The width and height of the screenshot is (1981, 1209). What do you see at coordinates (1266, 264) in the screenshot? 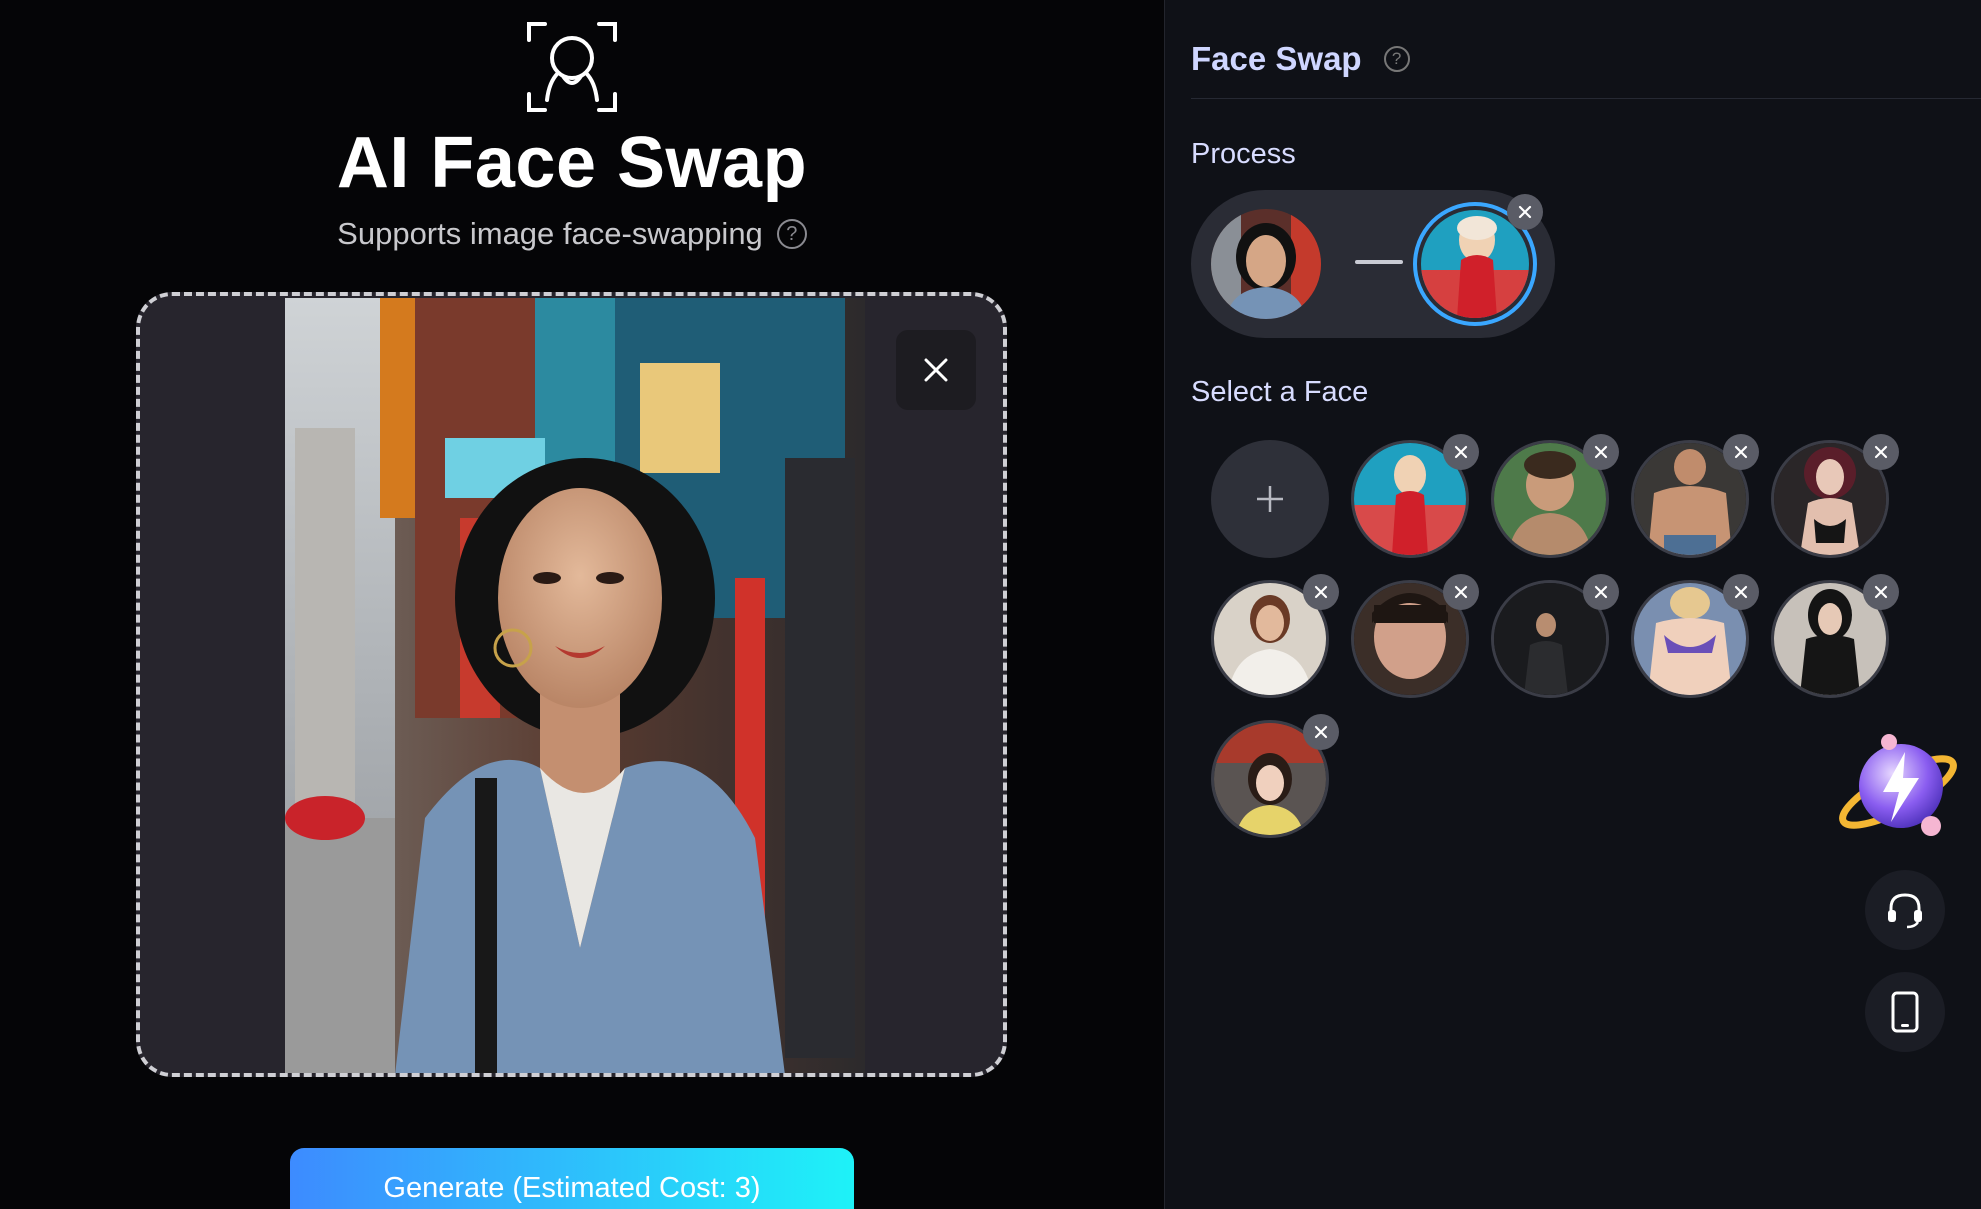
I see `process-source-face` at bounding box center [1266, 264].